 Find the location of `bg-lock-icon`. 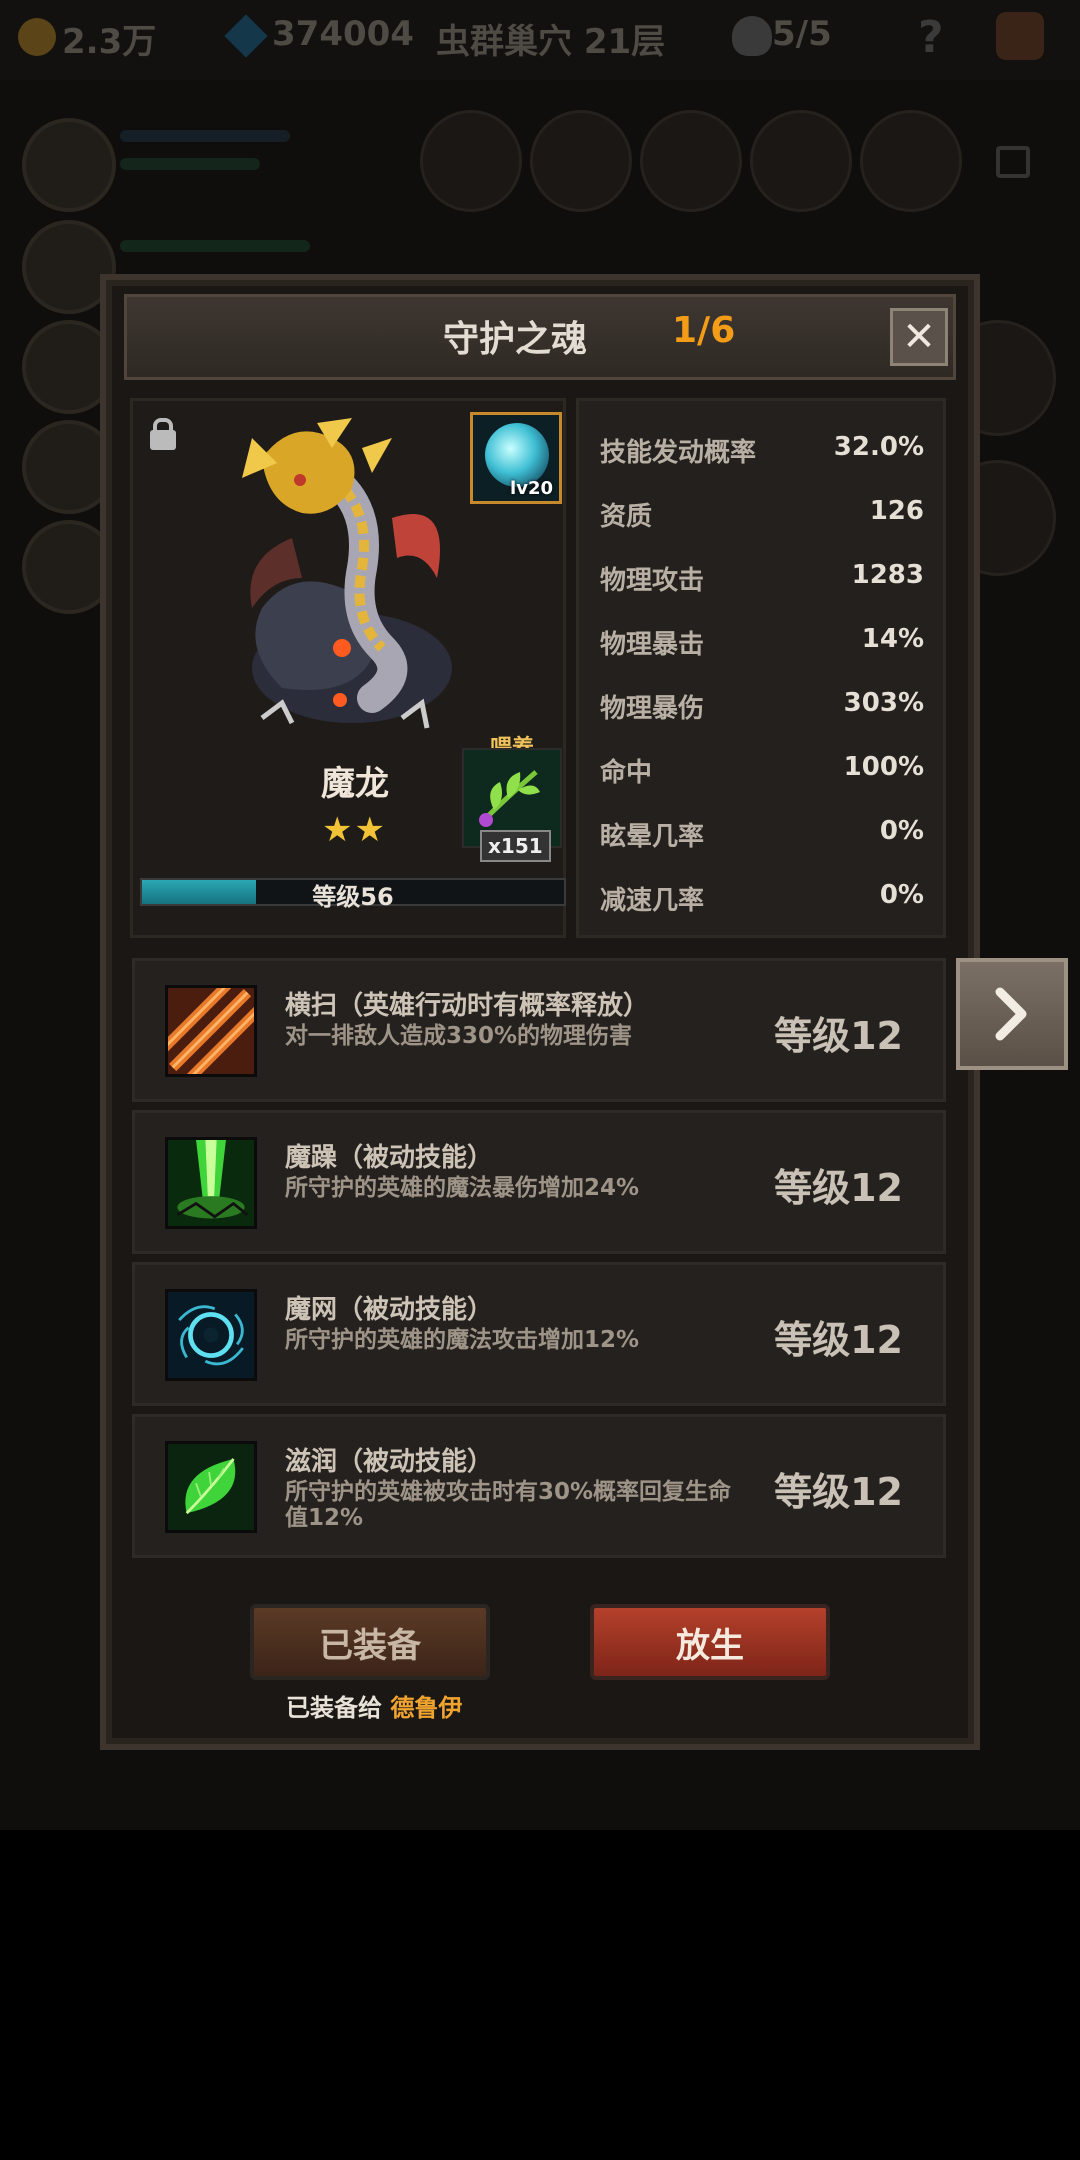

bg-lock-icon is located at coordinates (1013, 162).